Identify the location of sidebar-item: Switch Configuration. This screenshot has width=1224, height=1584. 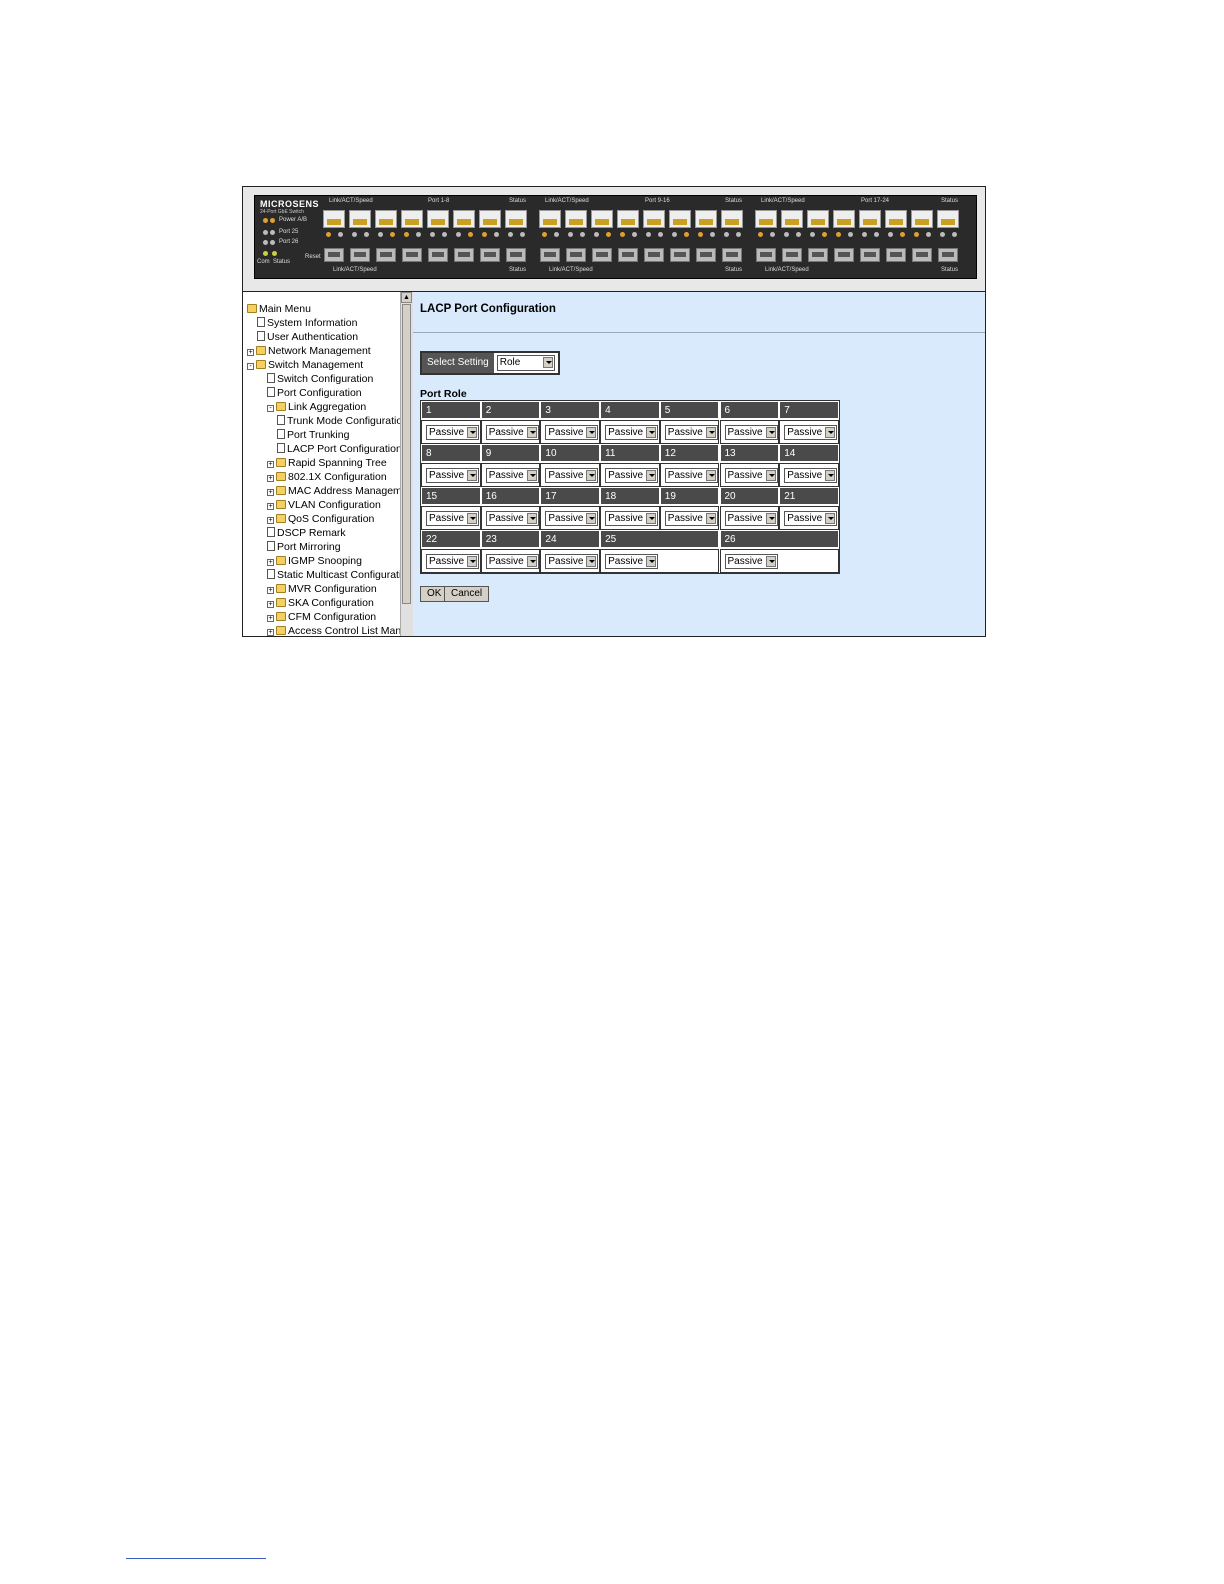
(320, 379).